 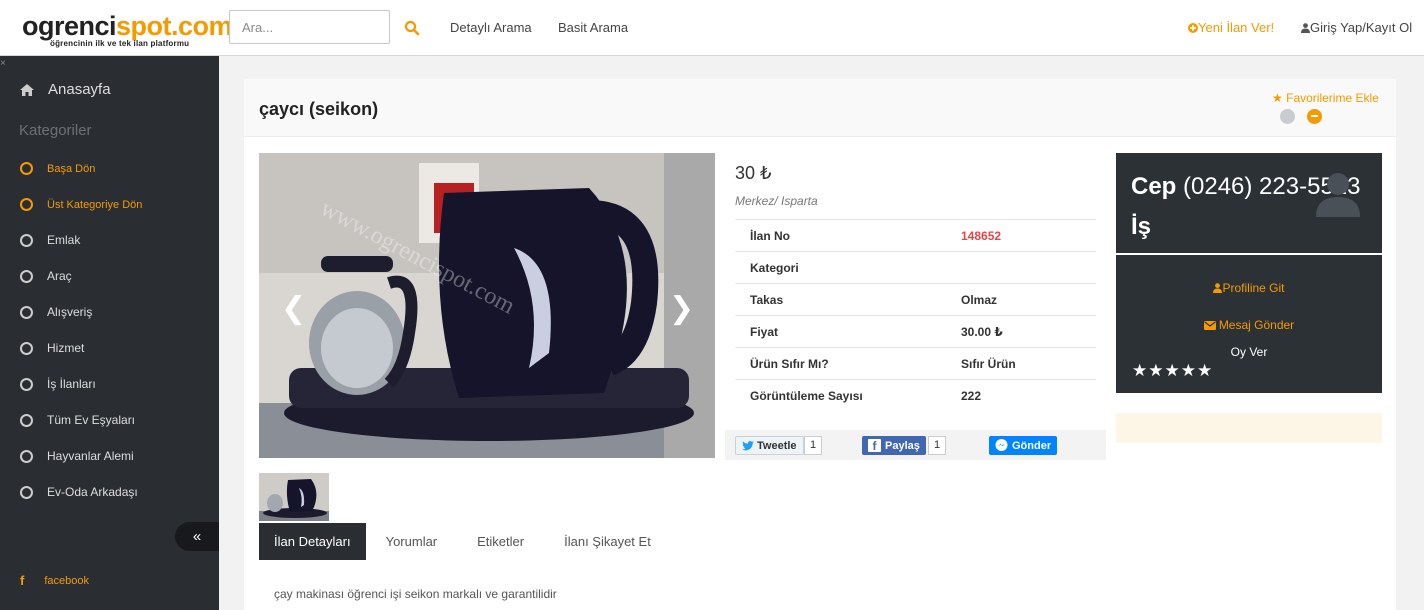 I want to click on message-label: Mesaj Gönder, so click(x=1256, y=325).